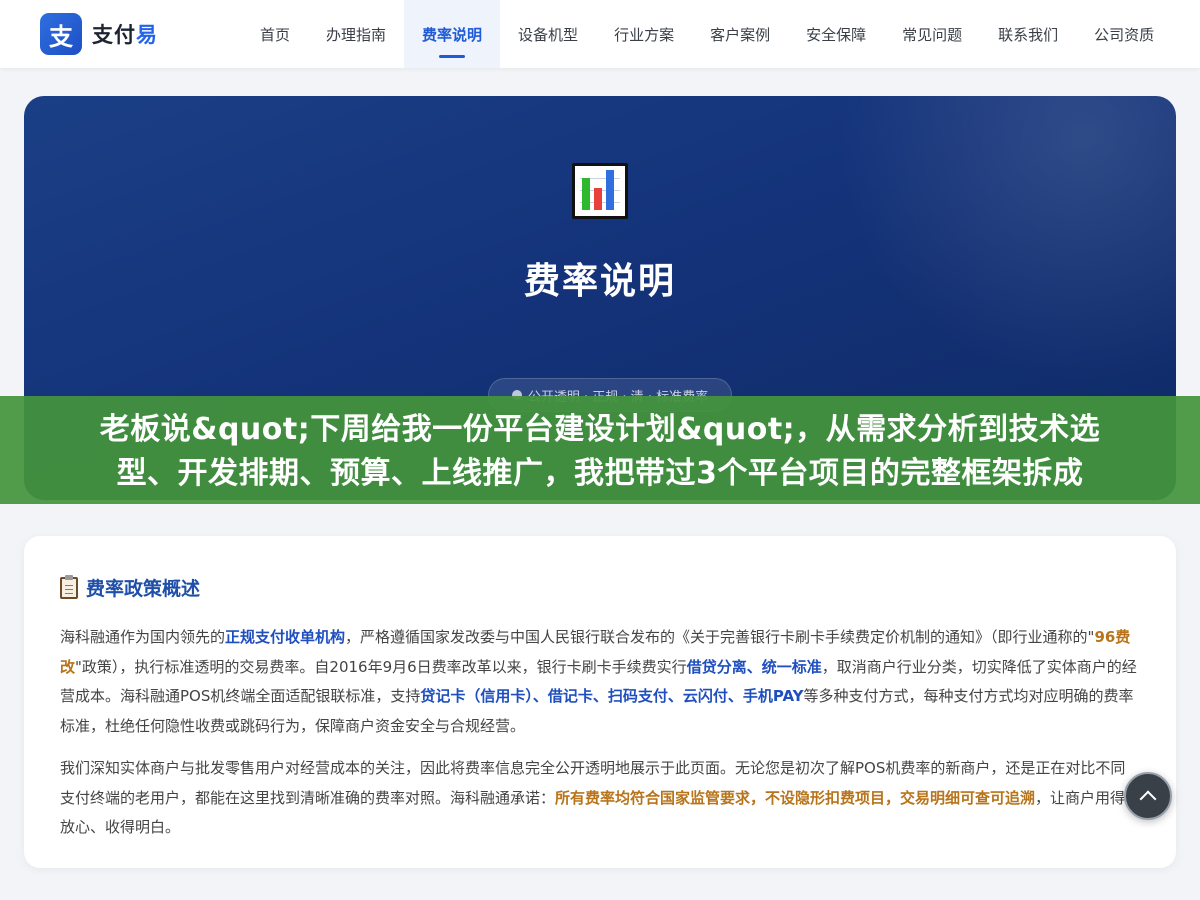 This screenshot has height=900, width=1200. I want to click on section-title: 费率政策概述, so click(600, 587).